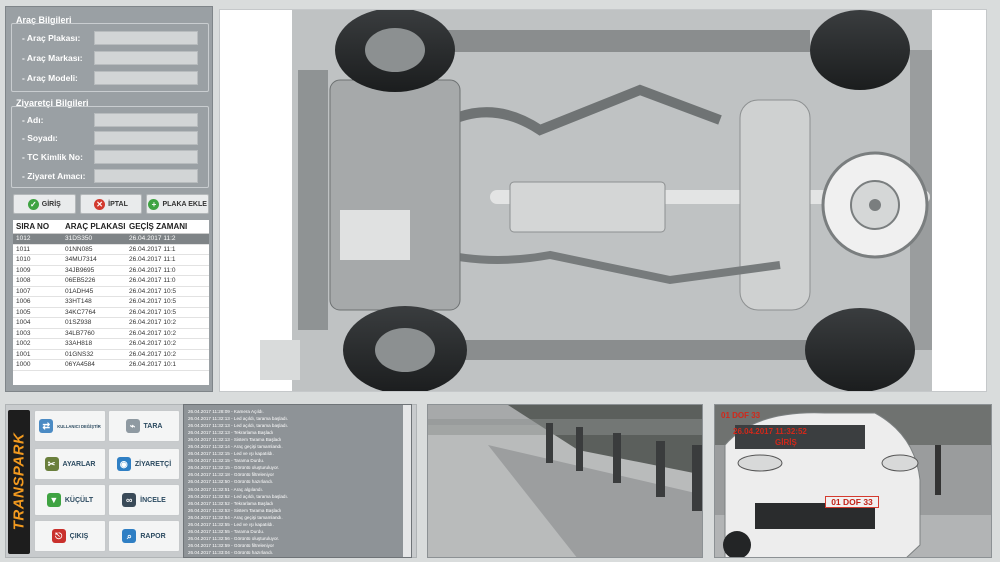  I want to click on table-row: 1000 06YA4584 26.04.2017 10:1, so click(111, 365).